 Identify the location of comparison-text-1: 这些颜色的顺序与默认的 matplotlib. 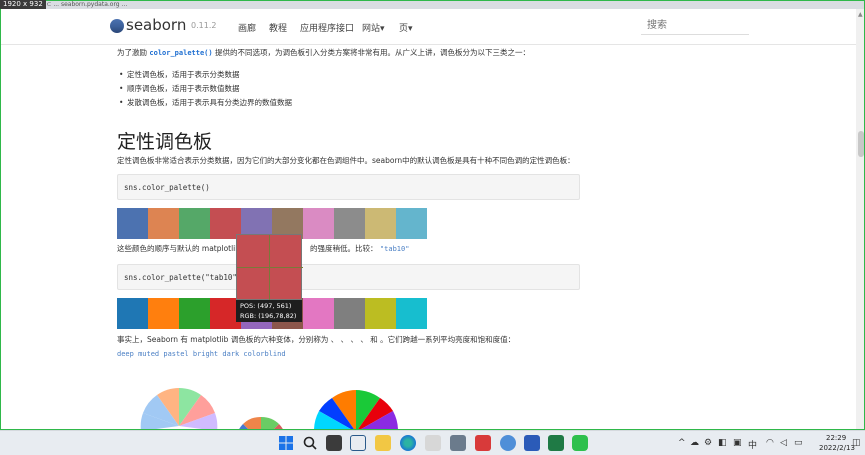
(179, 248).